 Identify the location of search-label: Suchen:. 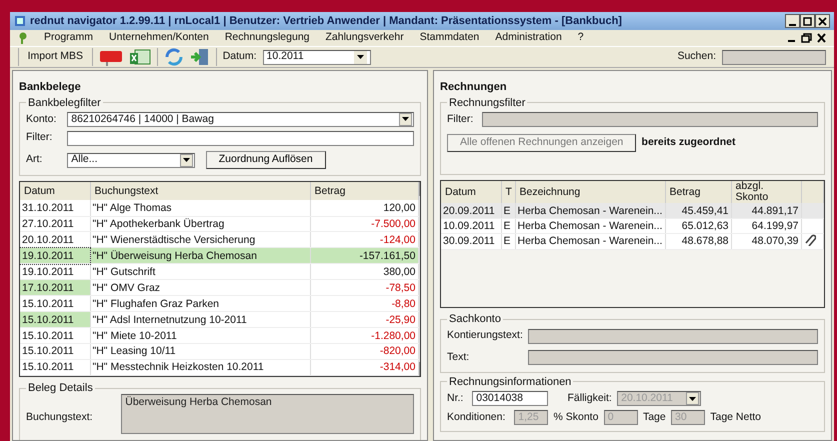
(696, 56).